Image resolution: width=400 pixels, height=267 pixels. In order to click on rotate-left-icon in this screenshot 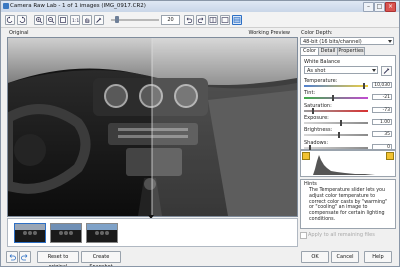, I will do `click(10, 20)`.